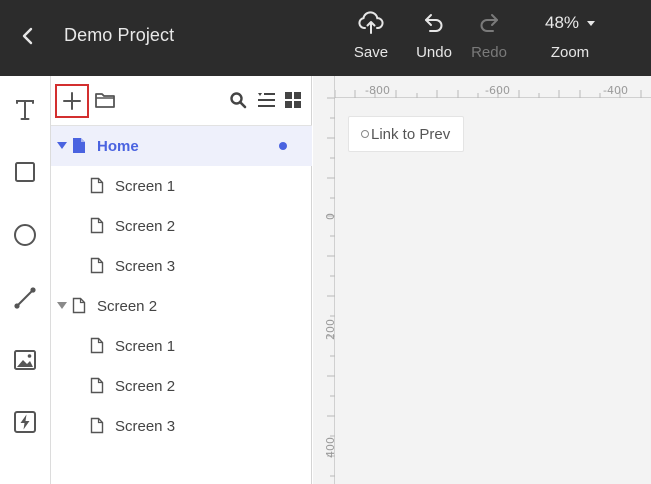 This screenshot has height=484, width=651. Describe the element at coordinates (371, 52) in the screenshot. I see `save-label: Save` at that location.